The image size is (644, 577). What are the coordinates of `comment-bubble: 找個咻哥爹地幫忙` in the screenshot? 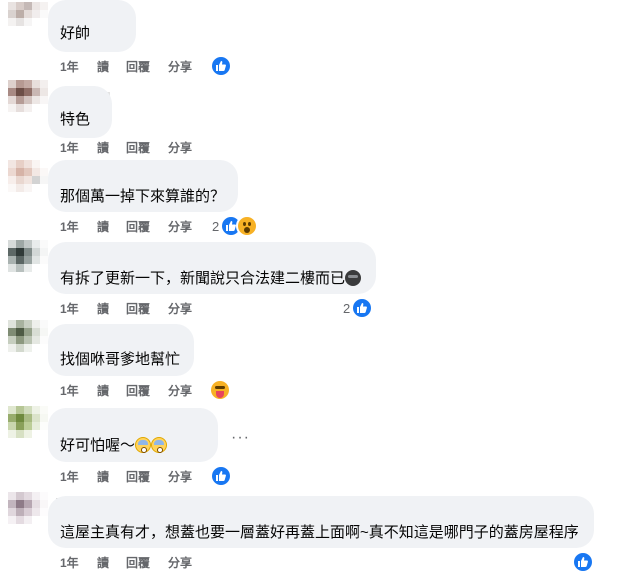 It's located at (121, 350).